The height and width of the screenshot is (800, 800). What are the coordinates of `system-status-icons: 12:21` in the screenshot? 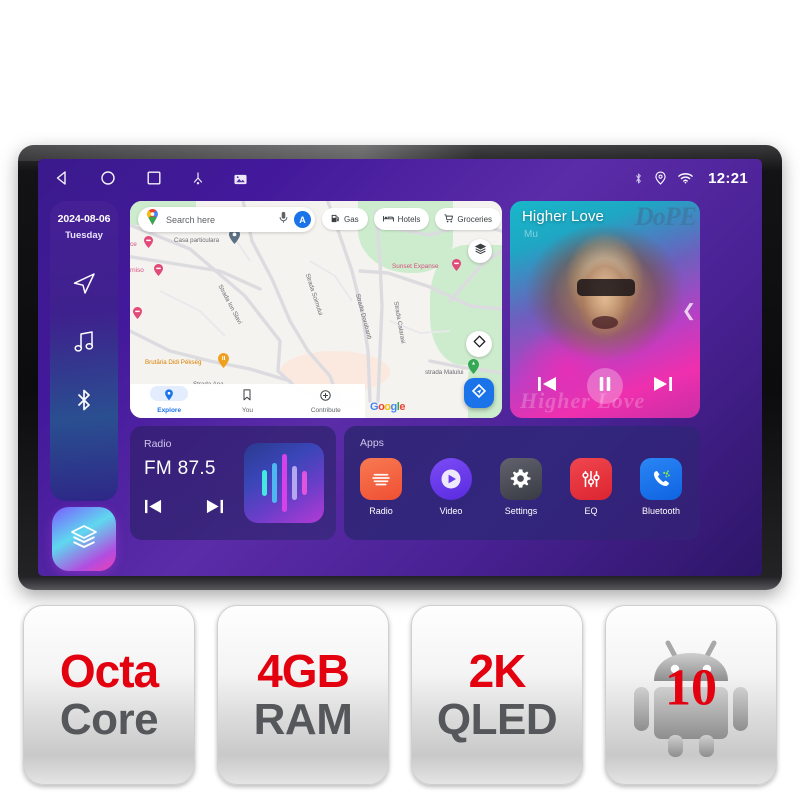 It's located at (691, 178).